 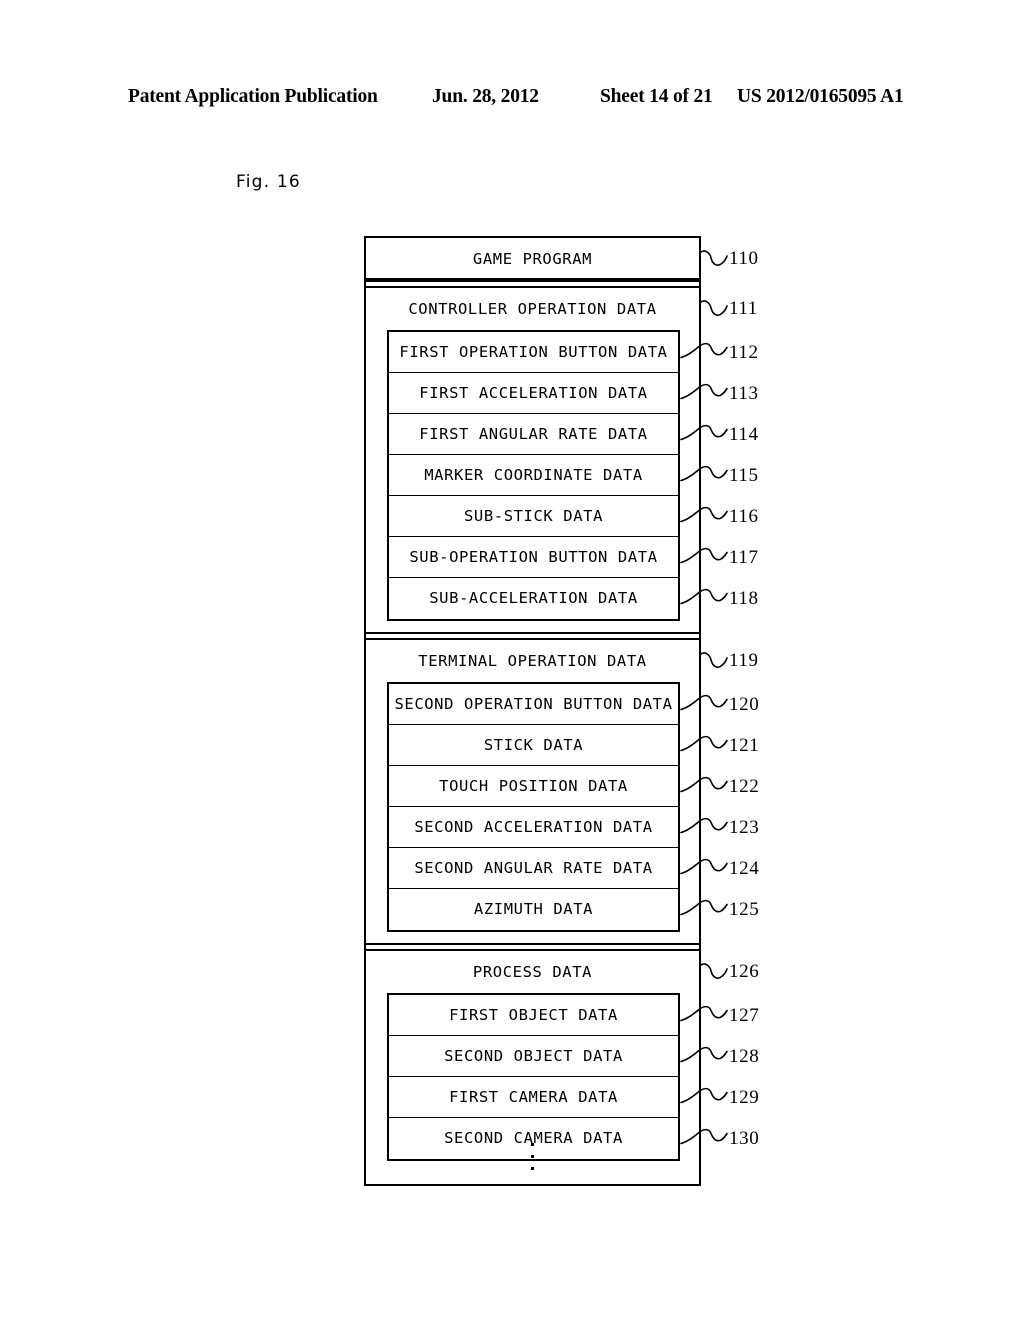 I want to click on vertical-ellipsis, so click(x=532, y=1156).